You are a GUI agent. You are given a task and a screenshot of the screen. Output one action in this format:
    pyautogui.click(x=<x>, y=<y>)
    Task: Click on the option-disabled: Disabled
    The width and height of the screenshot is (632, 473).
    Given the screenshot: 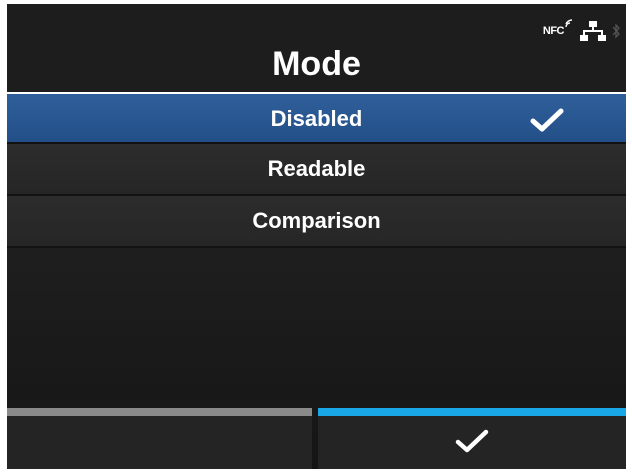 What is the action you would take?
    pyautogui.click(x=316, y=118)
    